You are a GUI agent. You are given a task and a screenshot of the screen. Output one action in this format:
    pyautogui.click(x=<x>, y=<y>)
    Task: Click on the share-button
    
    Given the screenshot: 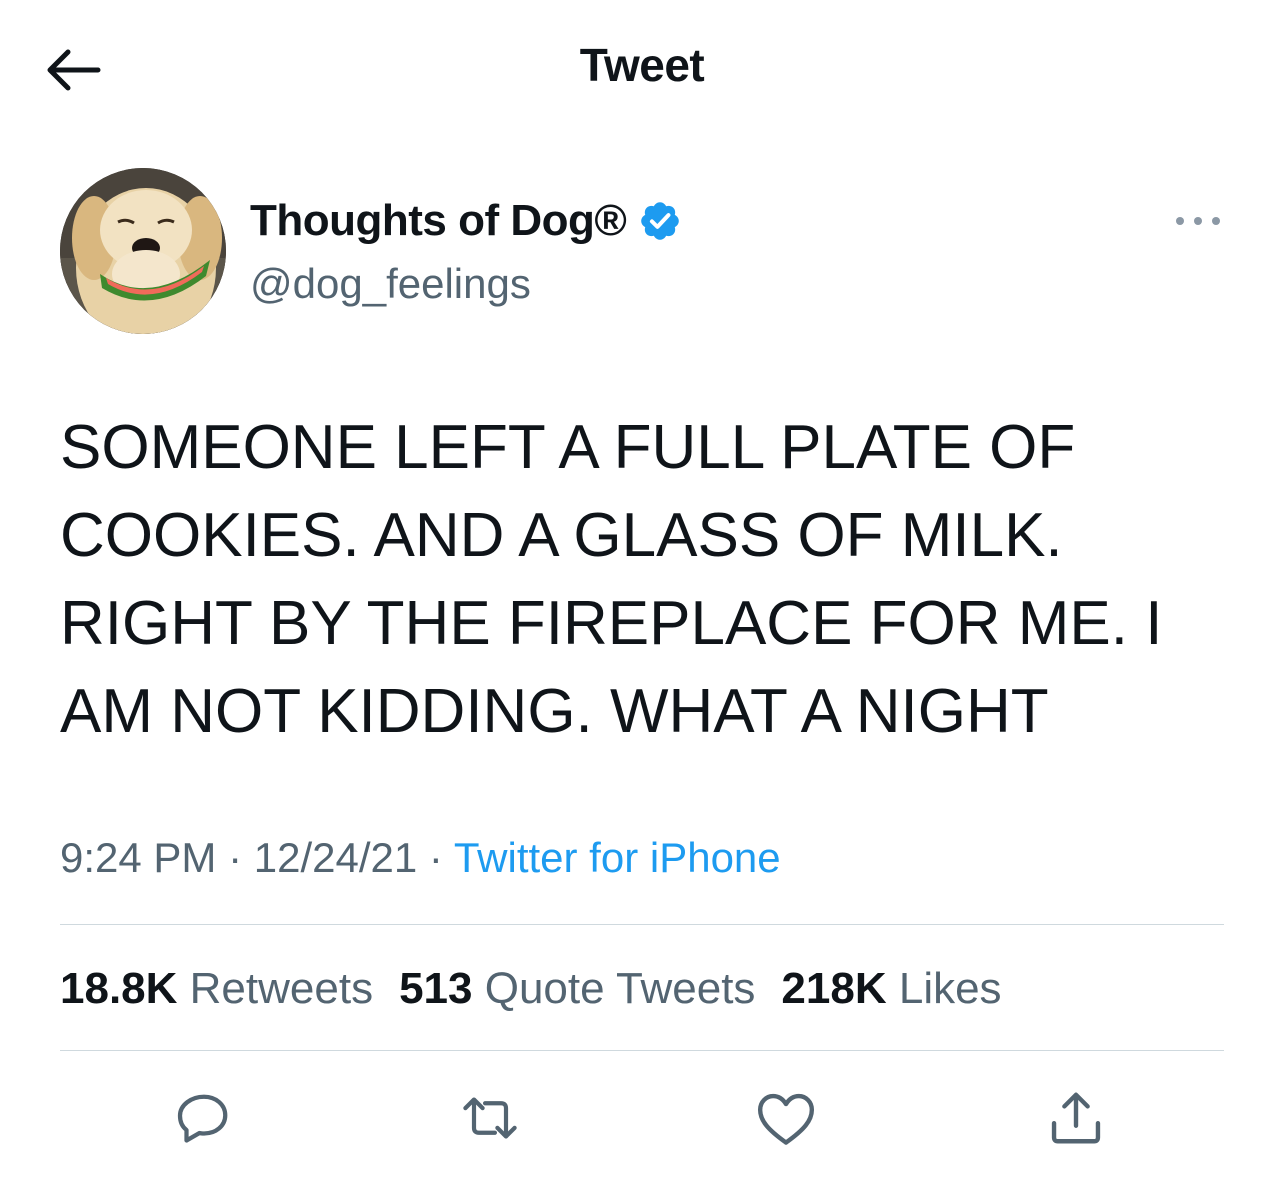 What is the action you would take?
    pyautogui.click(x=1076, y=1118)
    